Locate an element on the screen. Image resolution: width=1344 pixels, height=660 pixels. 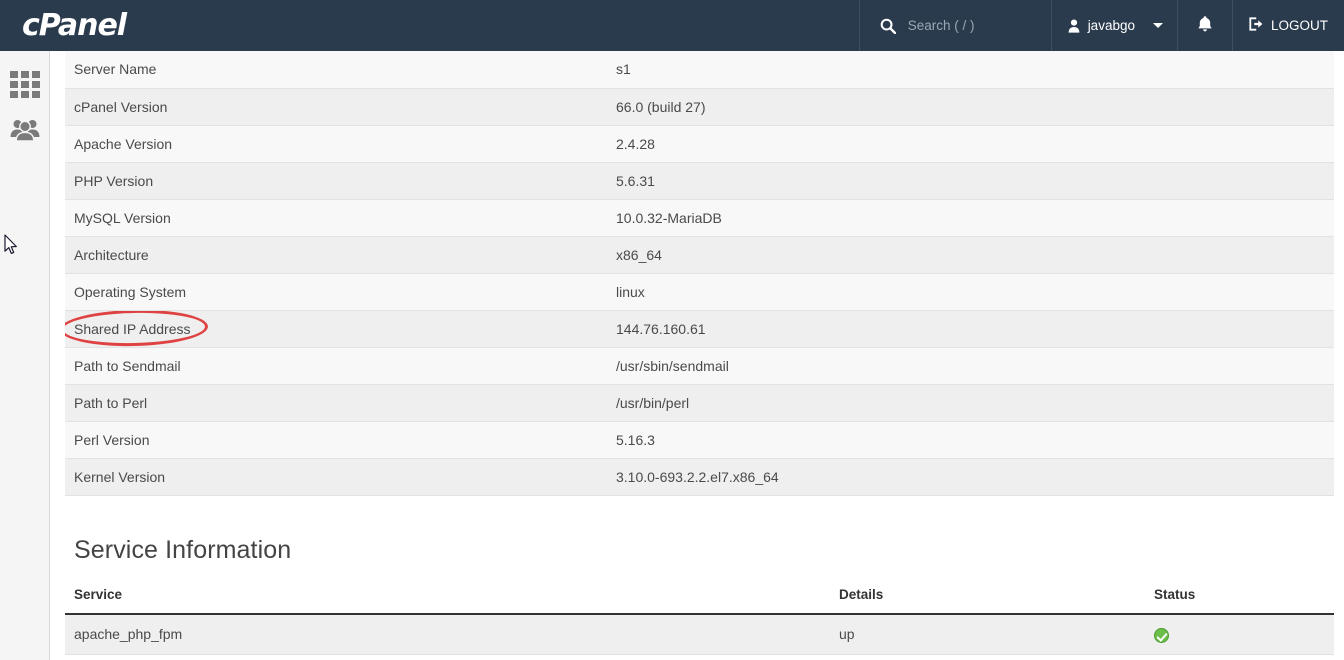
row-key: MySQL Version is located at coordinates (340, 218).